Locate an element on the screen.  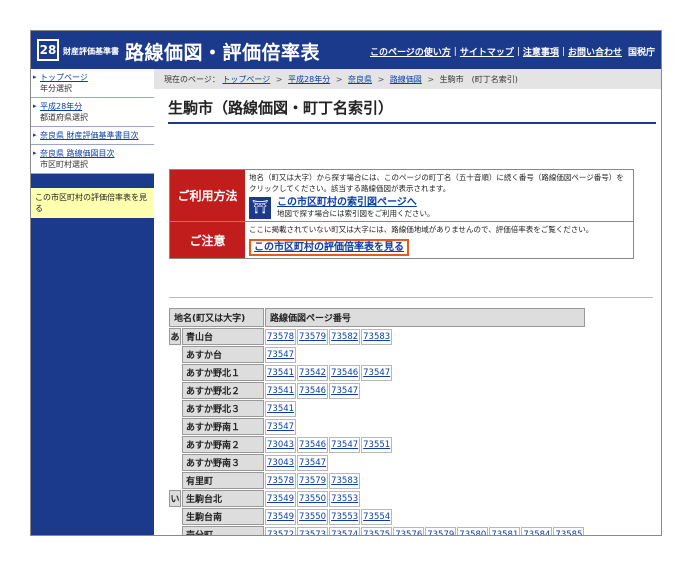
route-map-page-link: 73576 is located at coordinates (409, 530).